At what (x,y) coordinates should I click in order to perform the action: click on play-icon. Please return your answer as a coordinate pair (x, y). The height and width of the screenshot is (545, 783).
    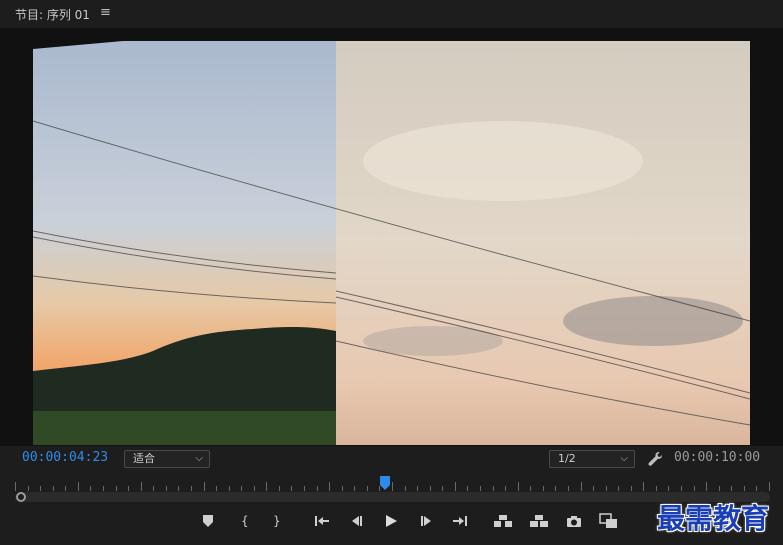
    Looking at the image, I should click on (391, 521).